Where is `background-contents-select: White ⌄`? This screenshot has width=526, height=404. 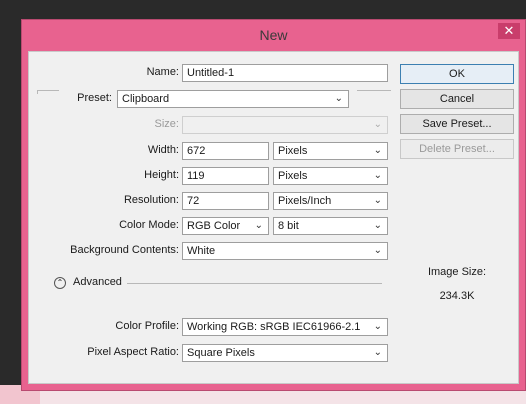
background-contents-select: White ⌄ is located at coordinates (285, 251).